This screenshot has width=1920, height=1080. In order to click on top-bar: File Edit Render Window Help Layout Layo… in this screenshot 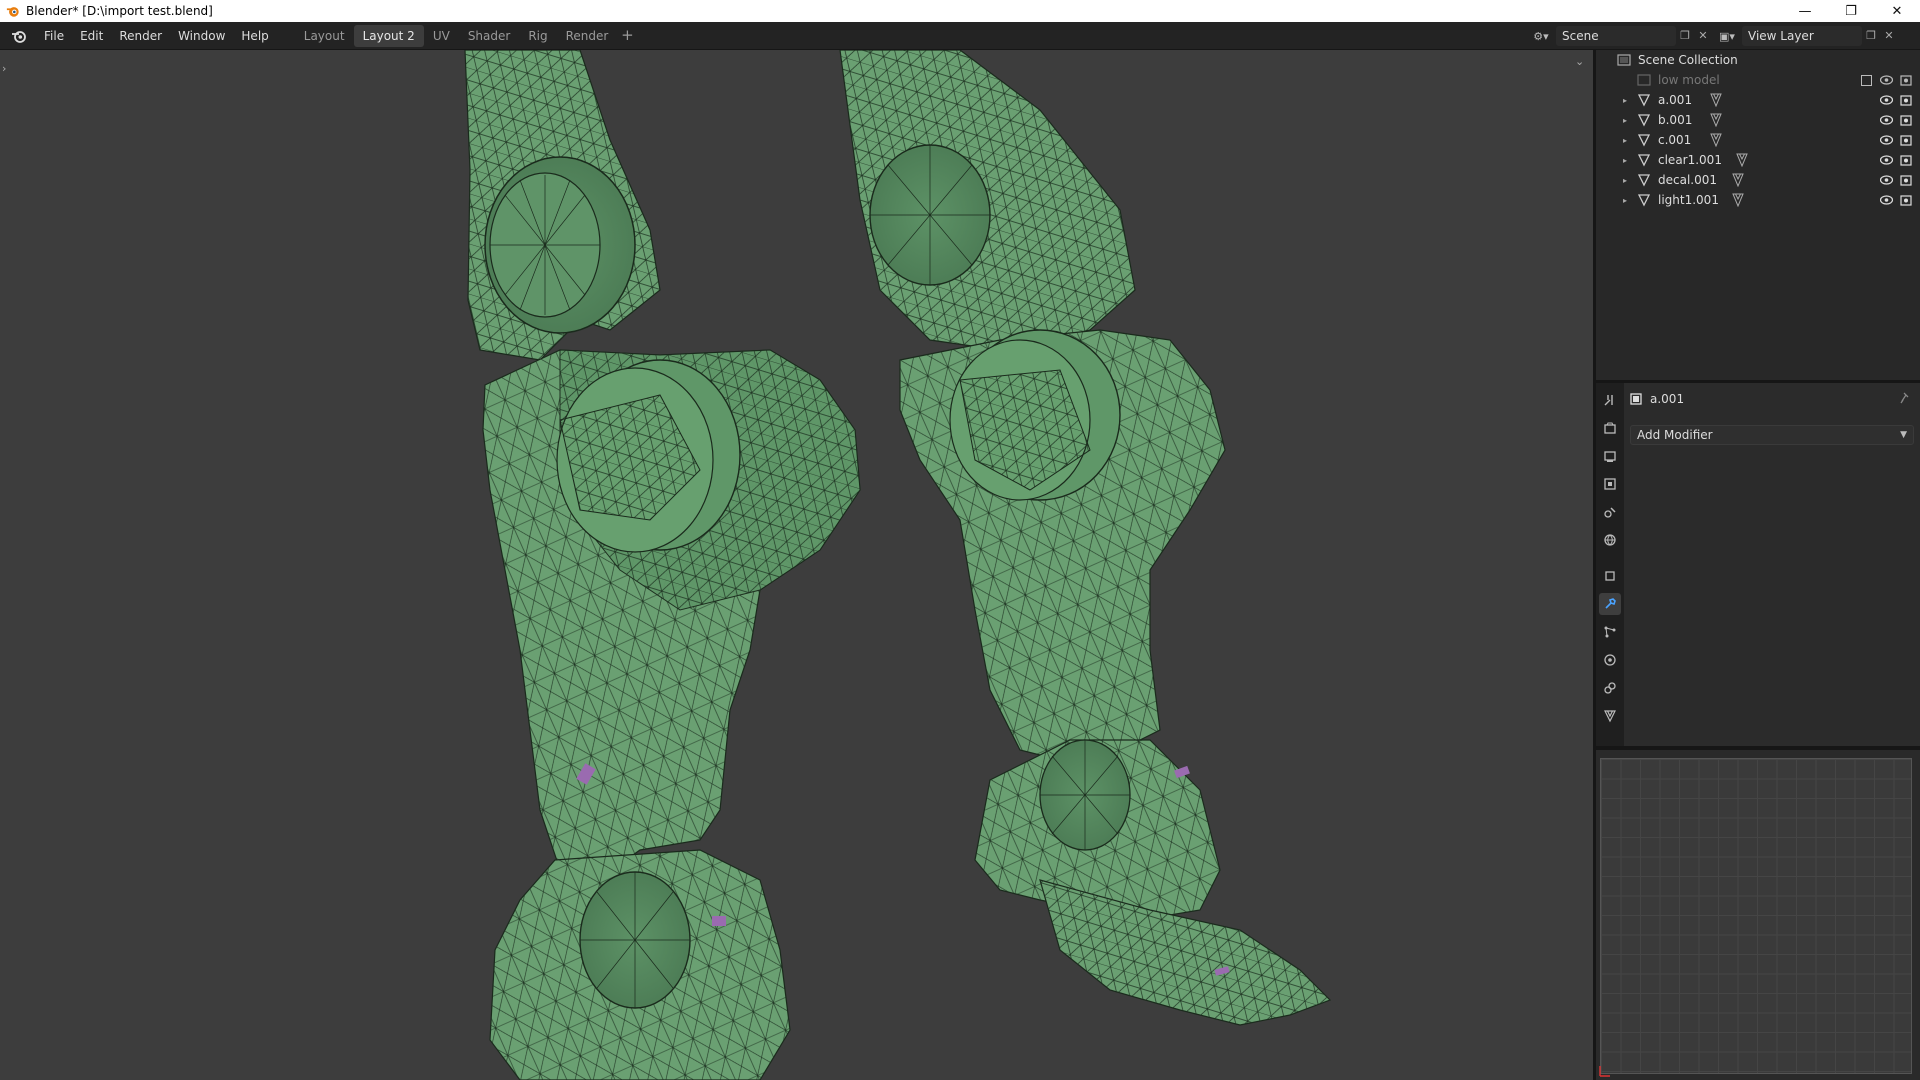, I will do `click(960, 36)`.